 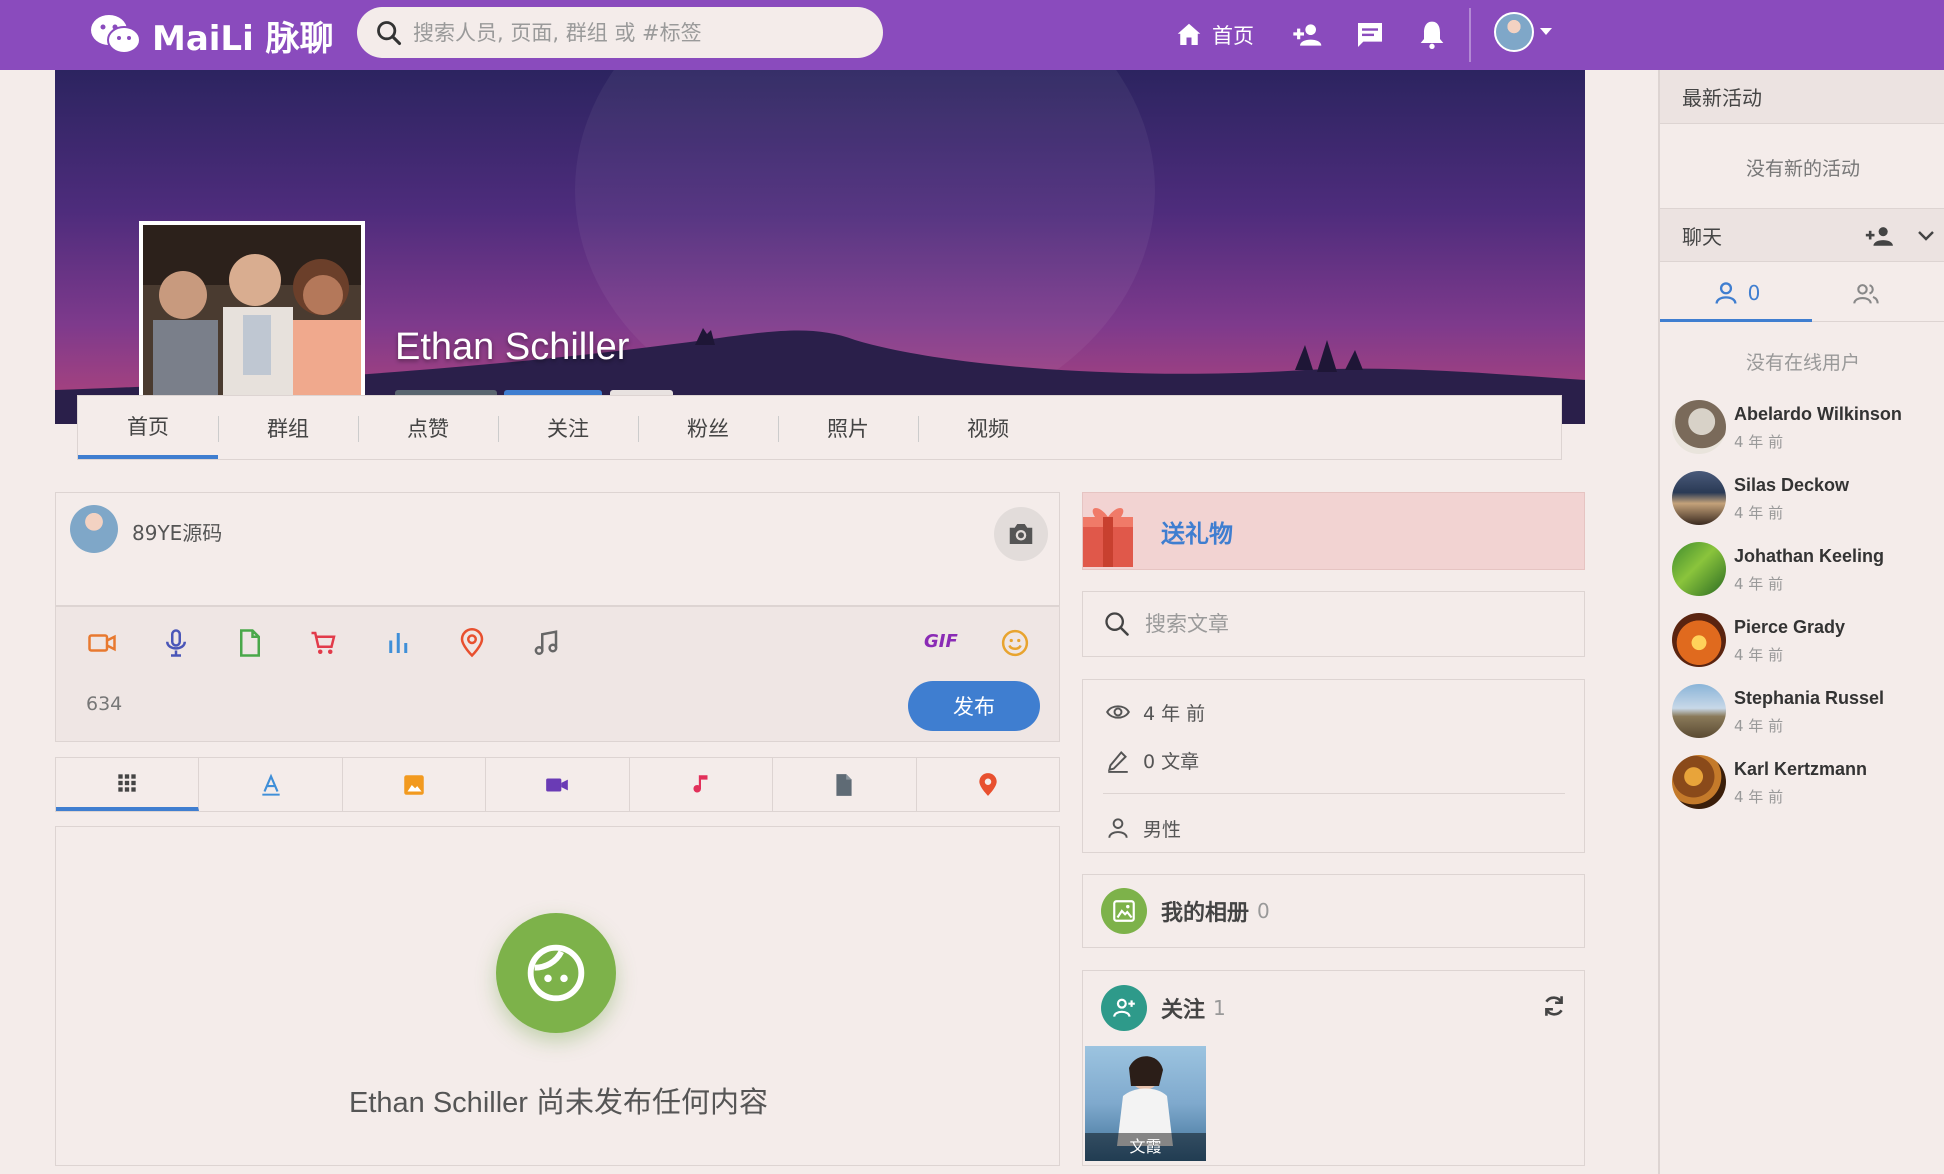 I want to click on user-name: Johathan Keeling, so click(x=1809, y=556).